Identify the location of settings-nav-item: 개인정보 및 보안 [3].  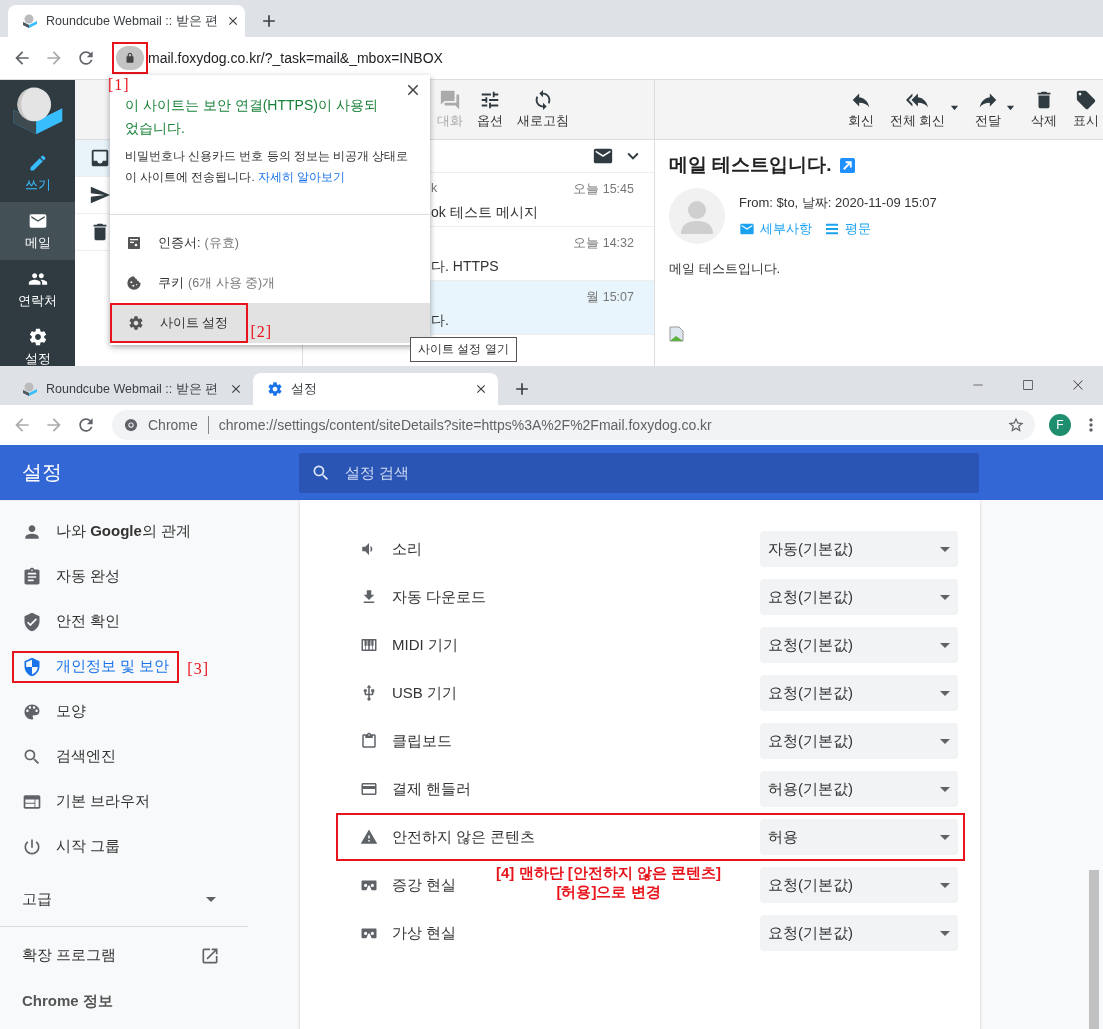
(150, 666).